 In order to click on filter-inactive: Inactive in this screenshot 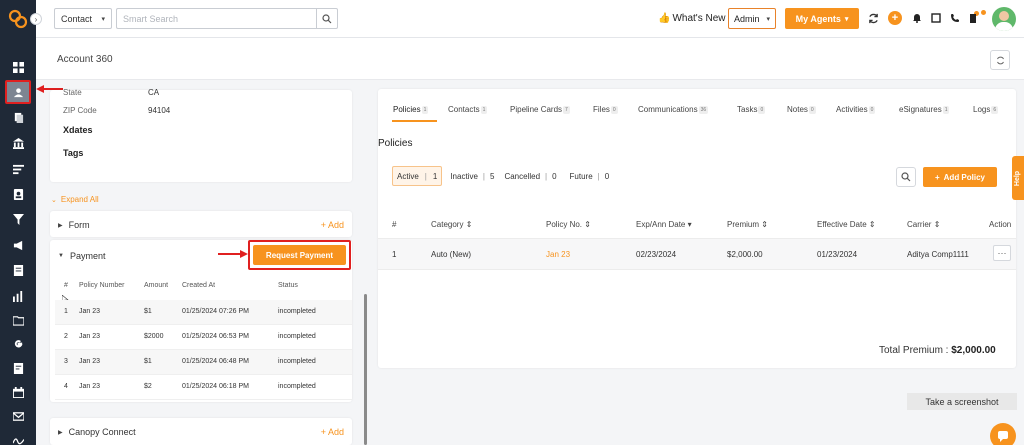, I will do `click(464, 176)`.